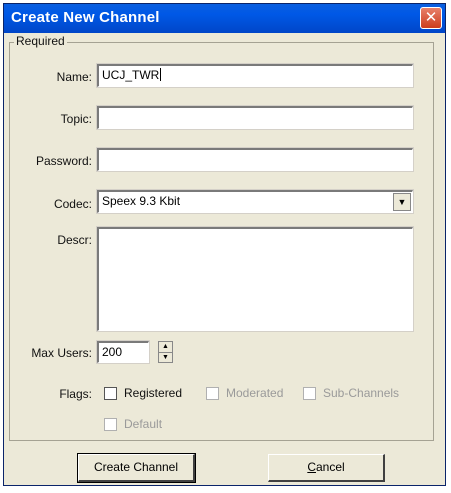 This screenshot has width=451, height=493. What do you see at coordinates (72, 204) in the screenshot?
I see `codec-label: Codec:` at bounding box center [72, 204].